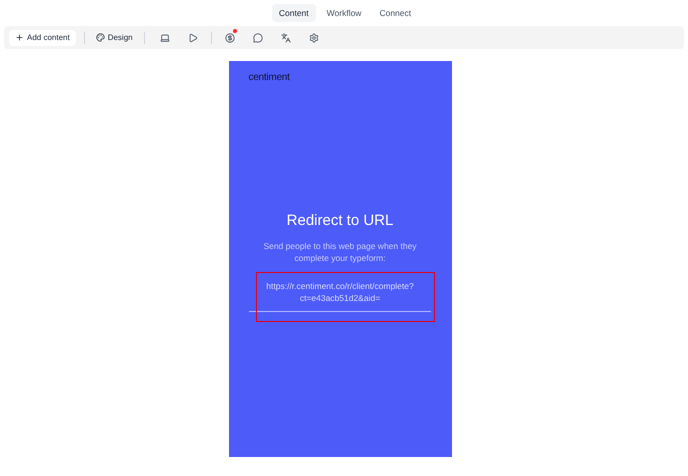 This screenshot has width=688, height=476. Describe the element at coordinates (340, 252) in the screenshot. I see `description: Send people to this web page when they complete your typeform:` at that location.